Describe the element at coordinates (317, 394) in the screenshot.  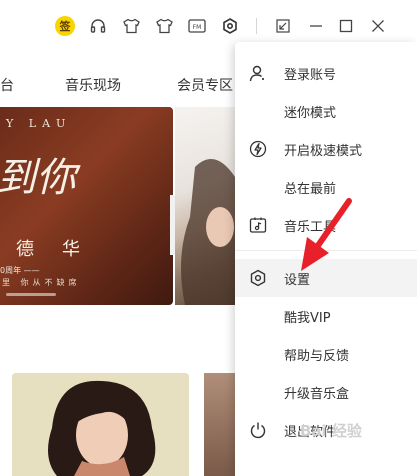
I see `menu-item-label: 升级音乐盒` at that location.